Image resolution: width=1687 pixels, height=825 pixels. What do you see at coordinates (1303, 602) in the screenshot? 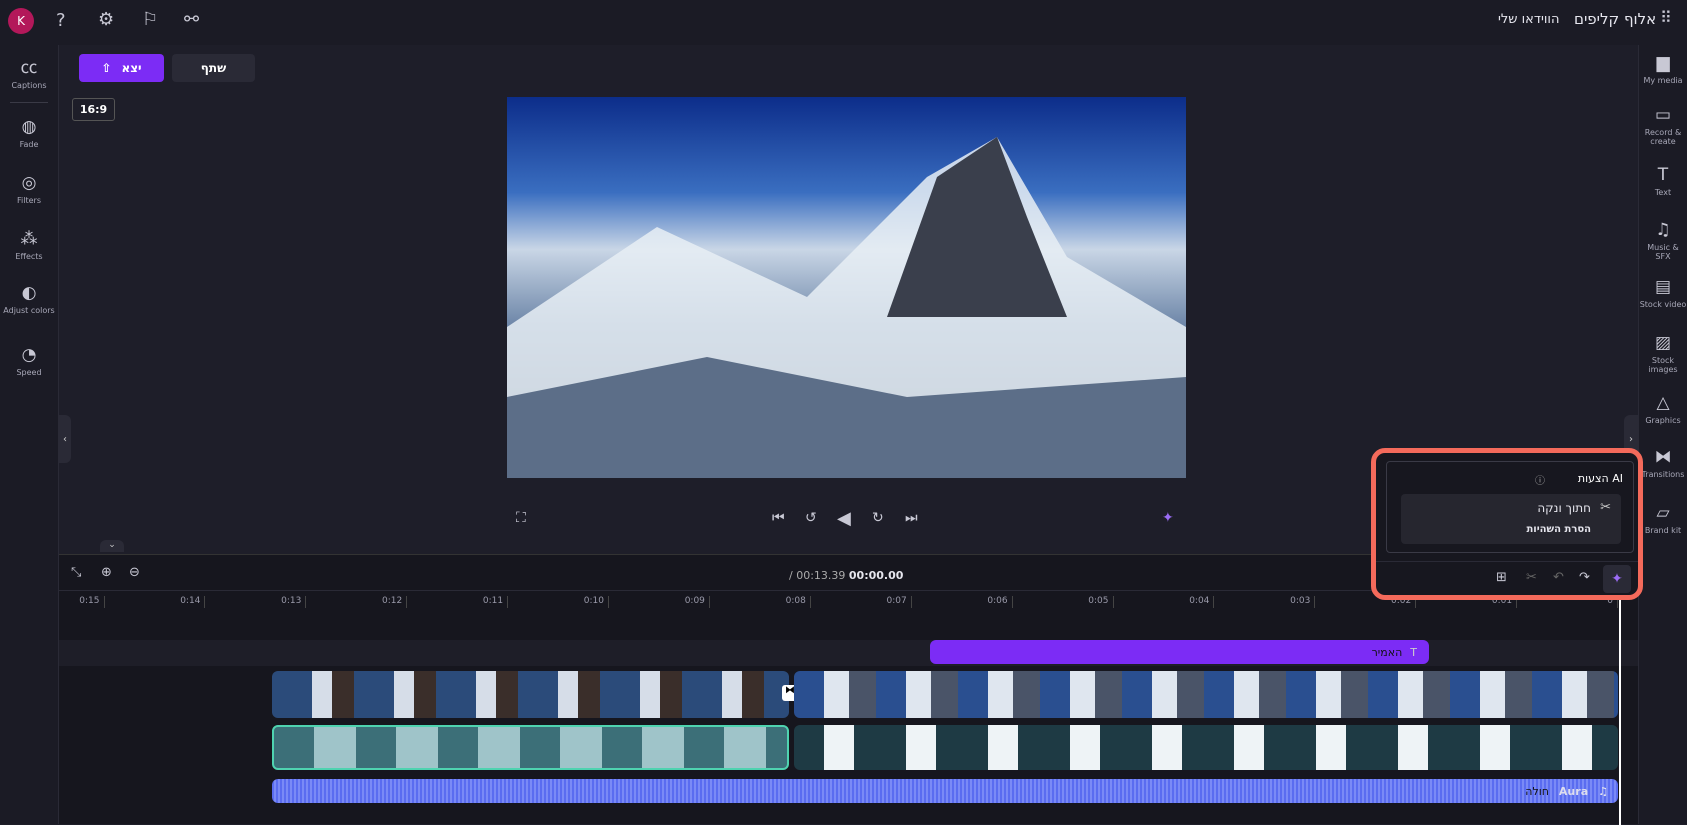
I see `ruler-tick: 0:03` at bounding box center [1303, 602].